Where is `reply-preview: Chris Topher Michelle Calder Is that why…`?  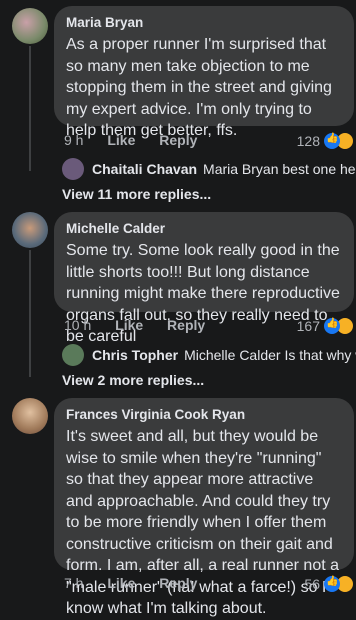 reply-preview: Chris Topher Michelle Calder Is that why… is located at coordinates (209, 355).